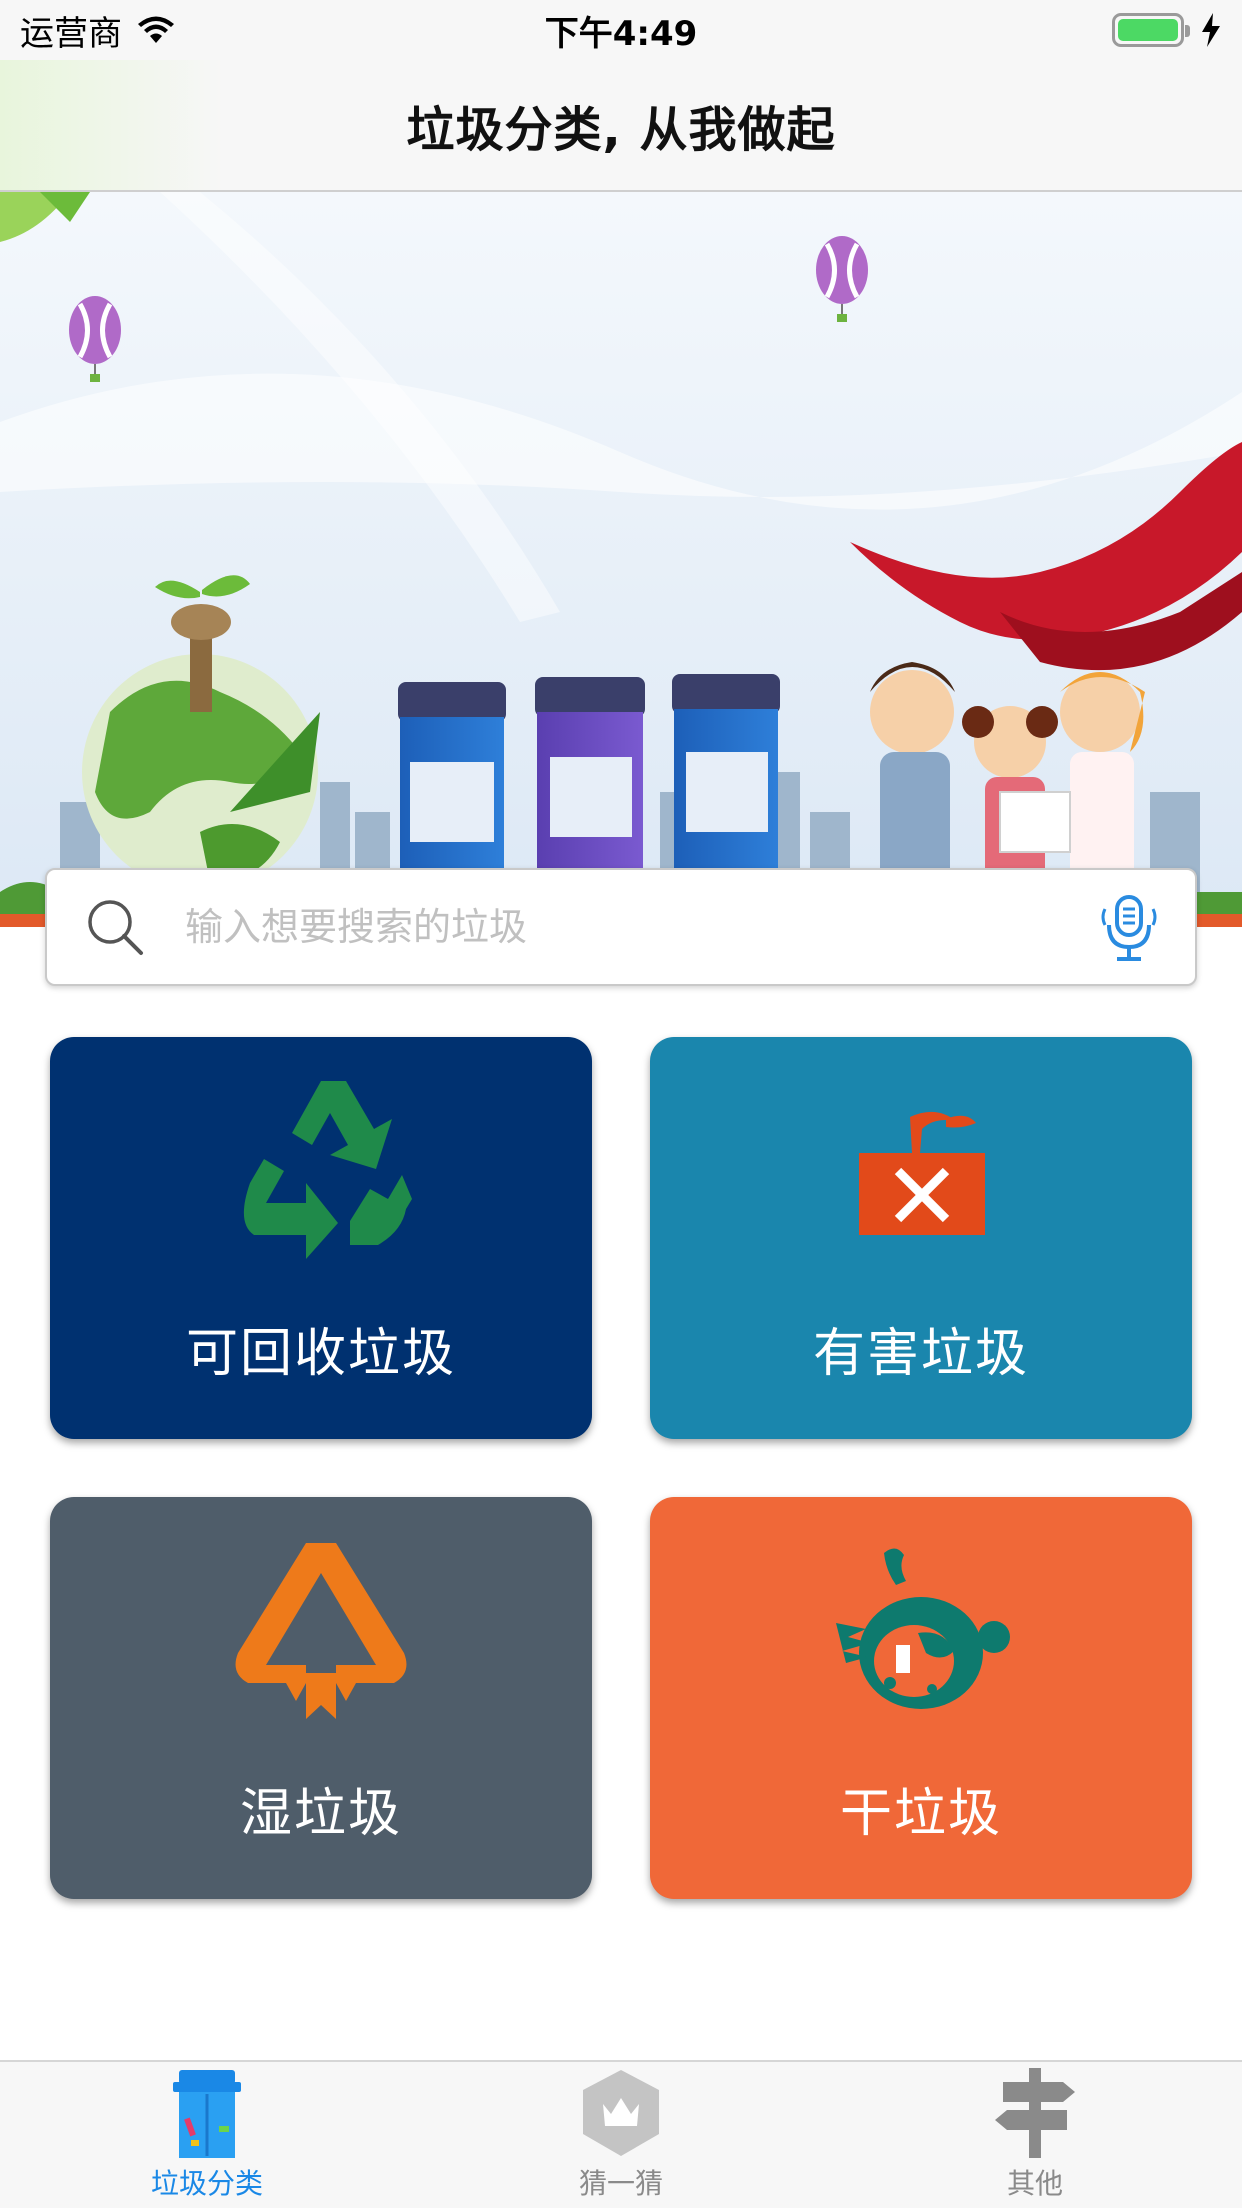  Describe the element at coordinates (1129, 927) in the screenshot. I see `microphone-icon` at that location.